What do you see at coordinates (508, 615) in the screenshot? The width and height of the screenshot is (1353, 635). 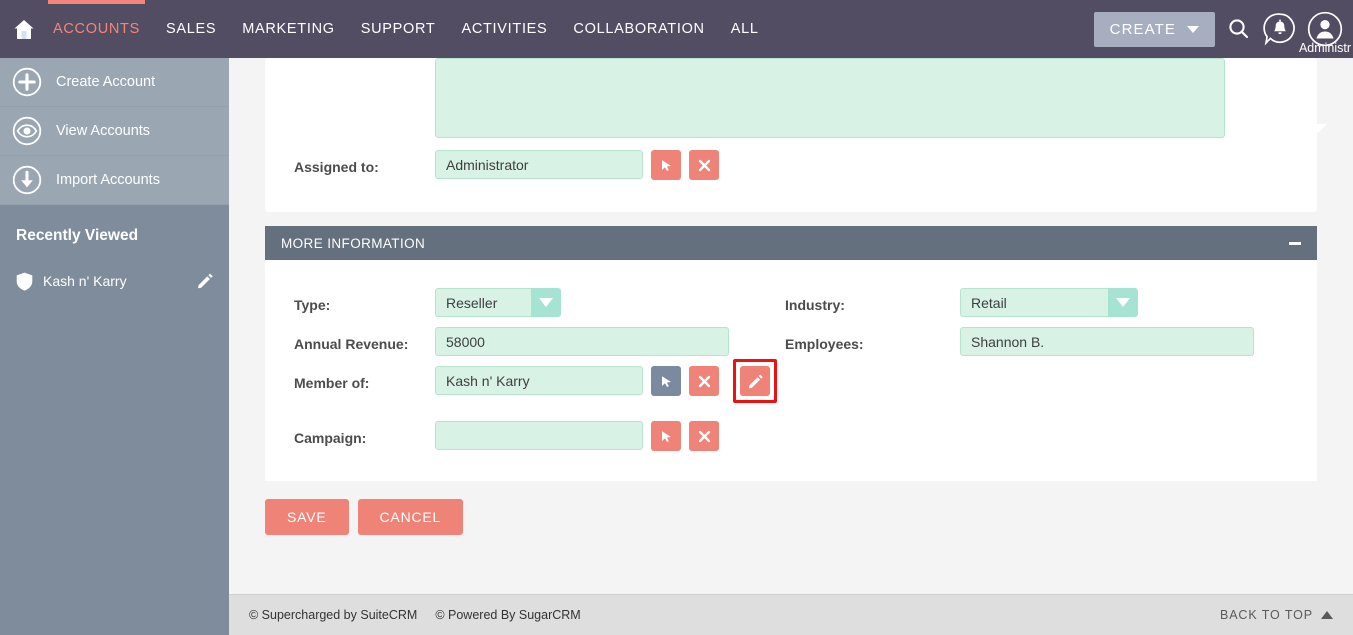 I see `footer-sugarcrm-credit: © Powered By SugarCRM` at bounding box center [508, 615].